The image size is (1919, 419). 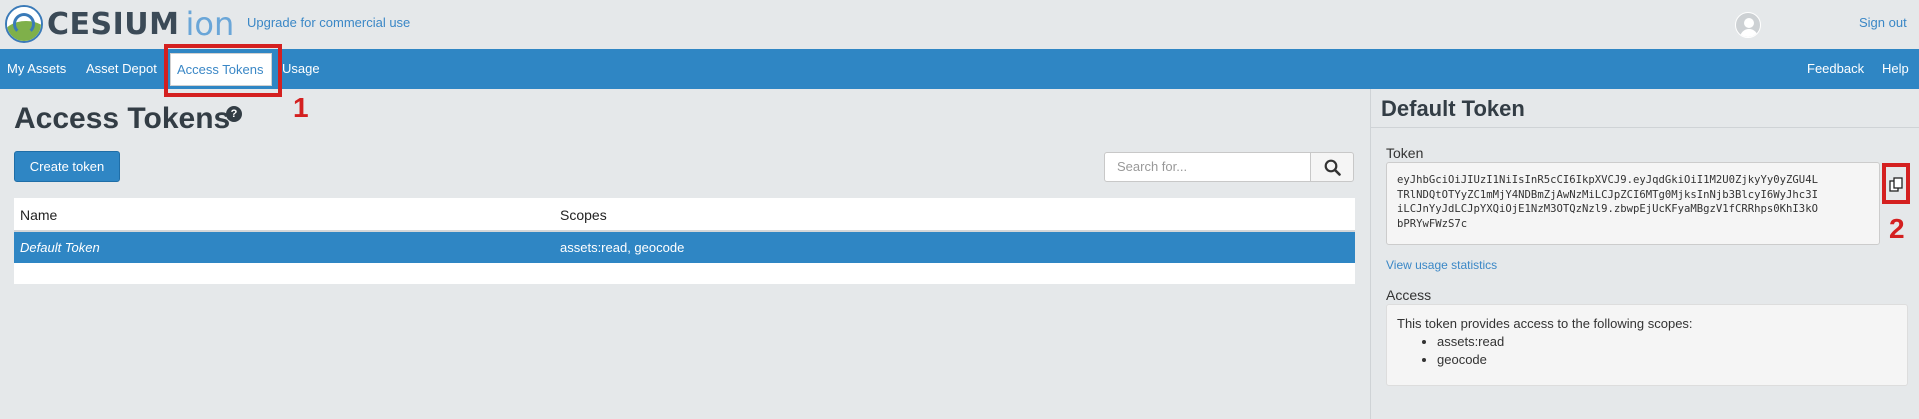 I want to click on search-button, so click(x=1332, y=167).